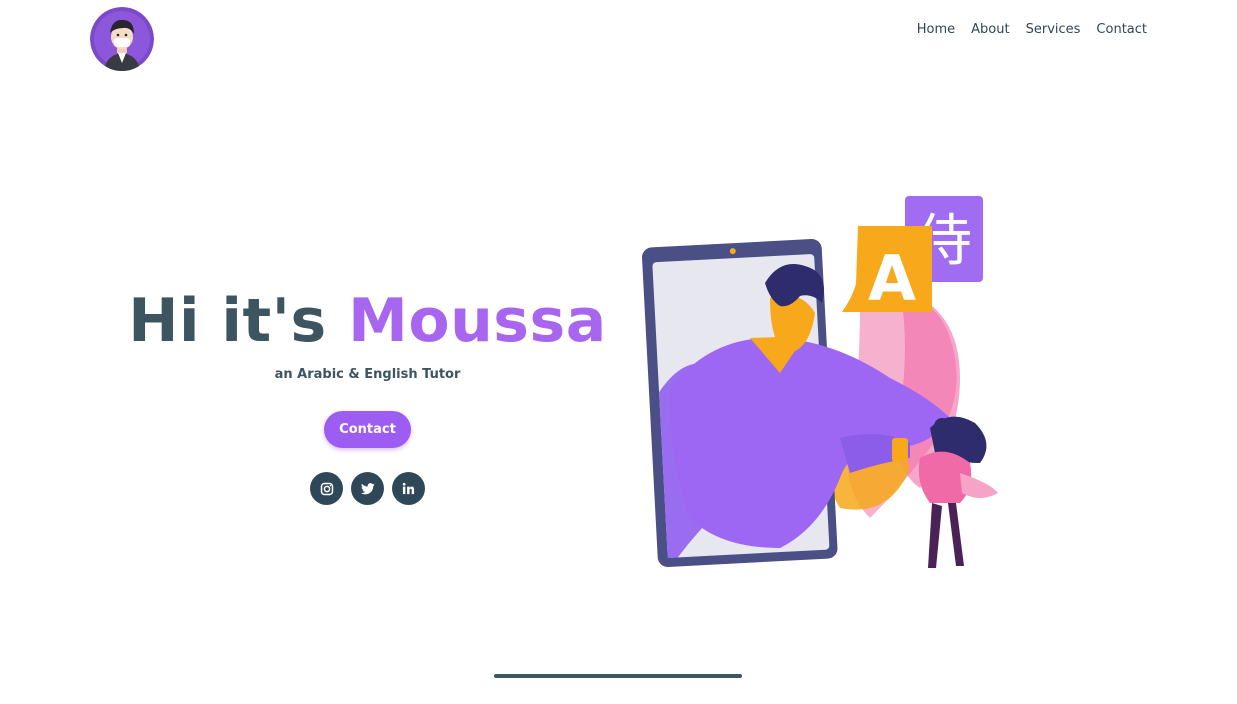  Describe the element at coordinates (477, 321) in the screenshot. I see `hero-name: Moussa` at that location.